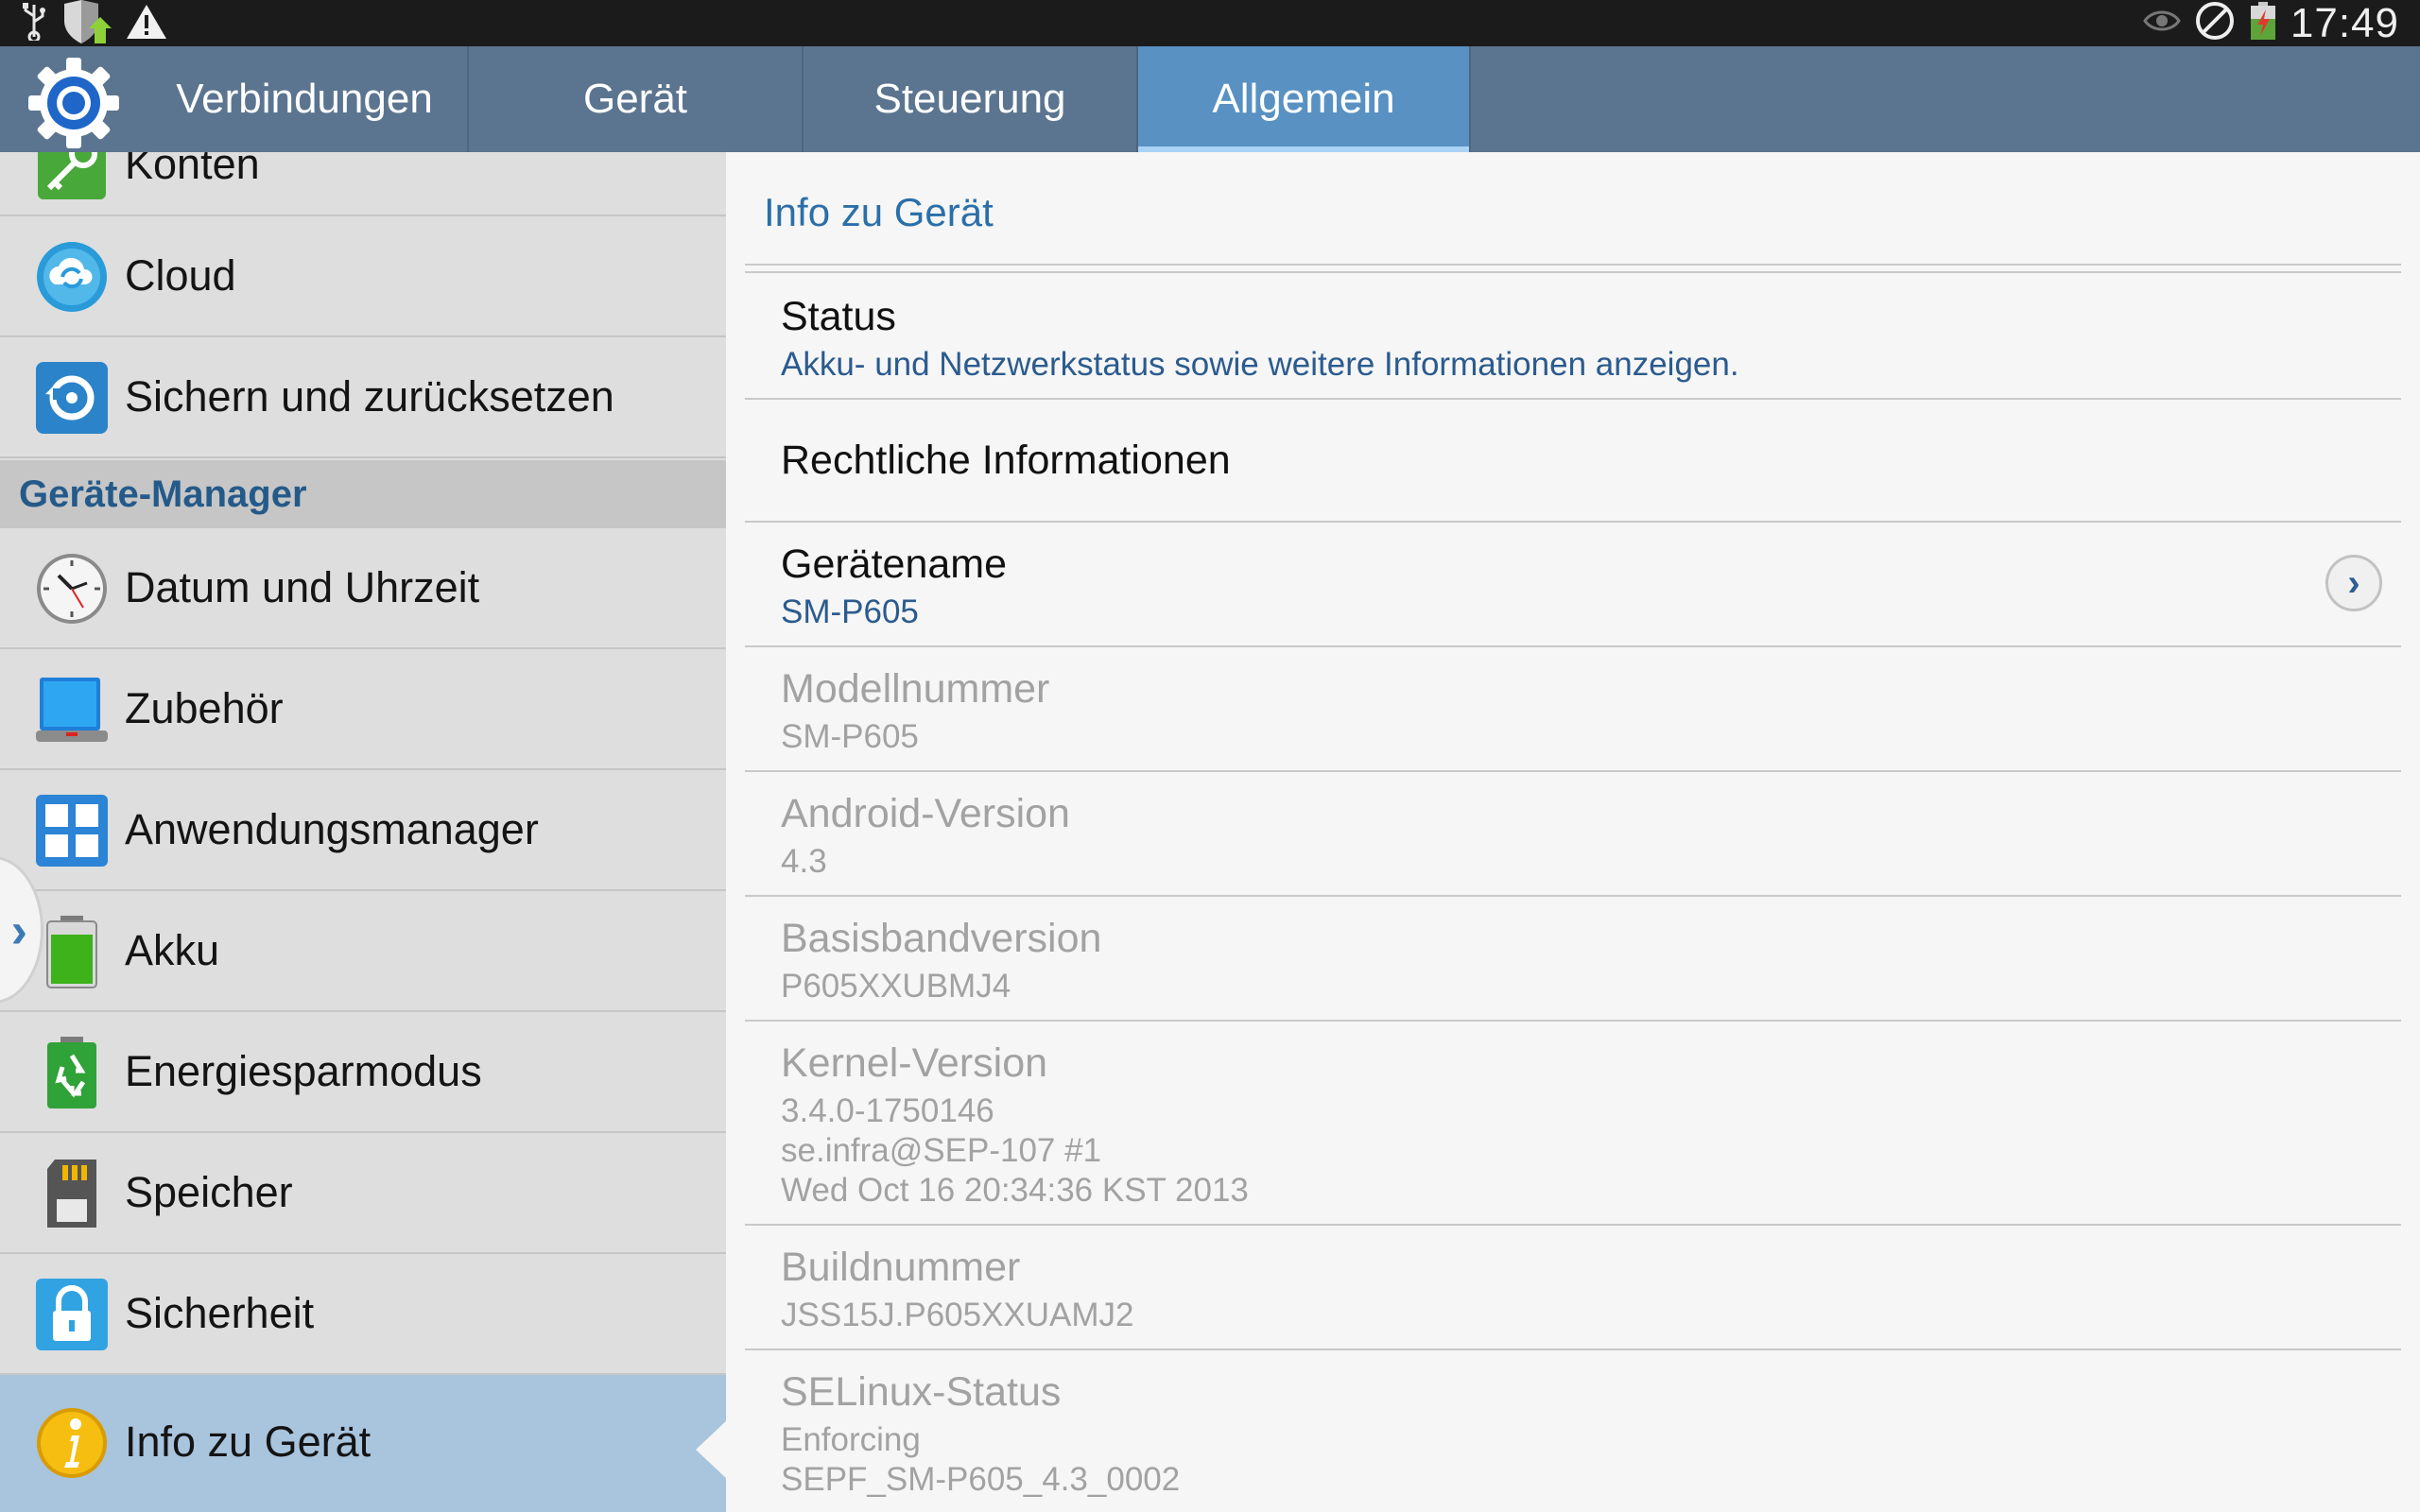  Describe the element at coordinates (146, 24) in the screenshot. I see `warning-icon` at that location.